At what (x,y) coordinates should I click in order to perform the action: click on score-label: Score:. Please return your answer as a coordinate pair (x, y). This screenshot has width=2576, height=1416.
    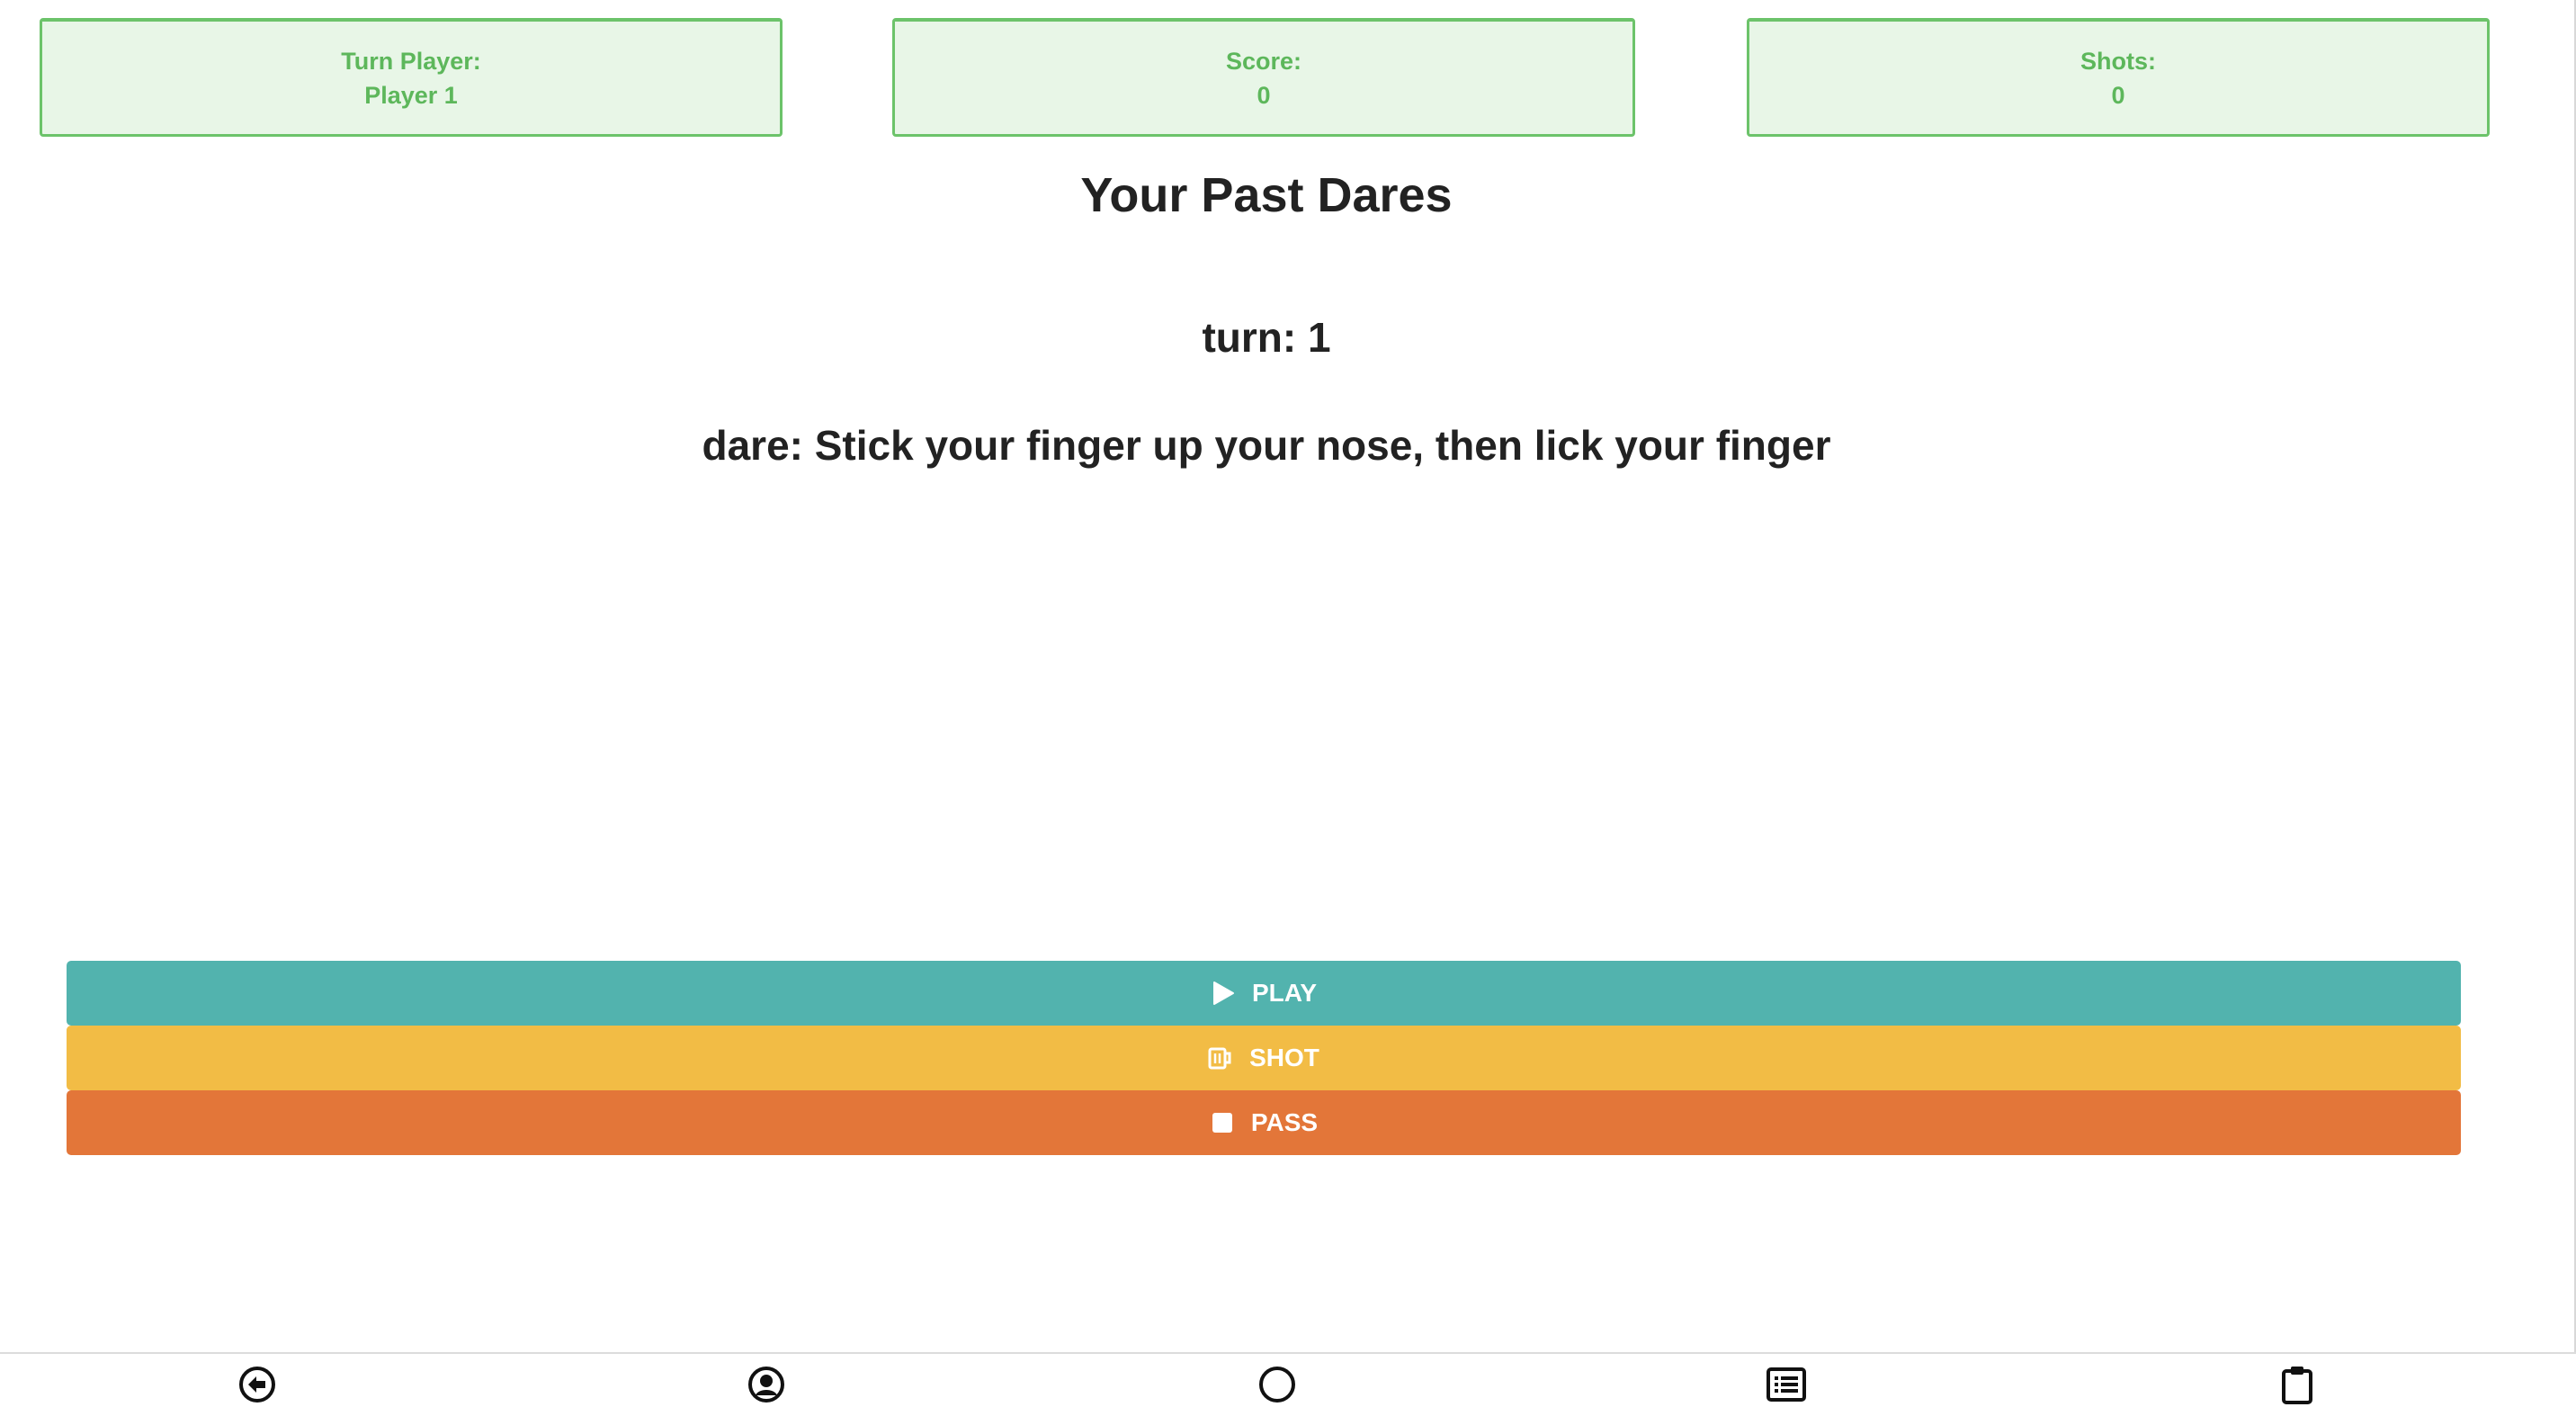
    Looking at the image, I should click on (1263, 61).